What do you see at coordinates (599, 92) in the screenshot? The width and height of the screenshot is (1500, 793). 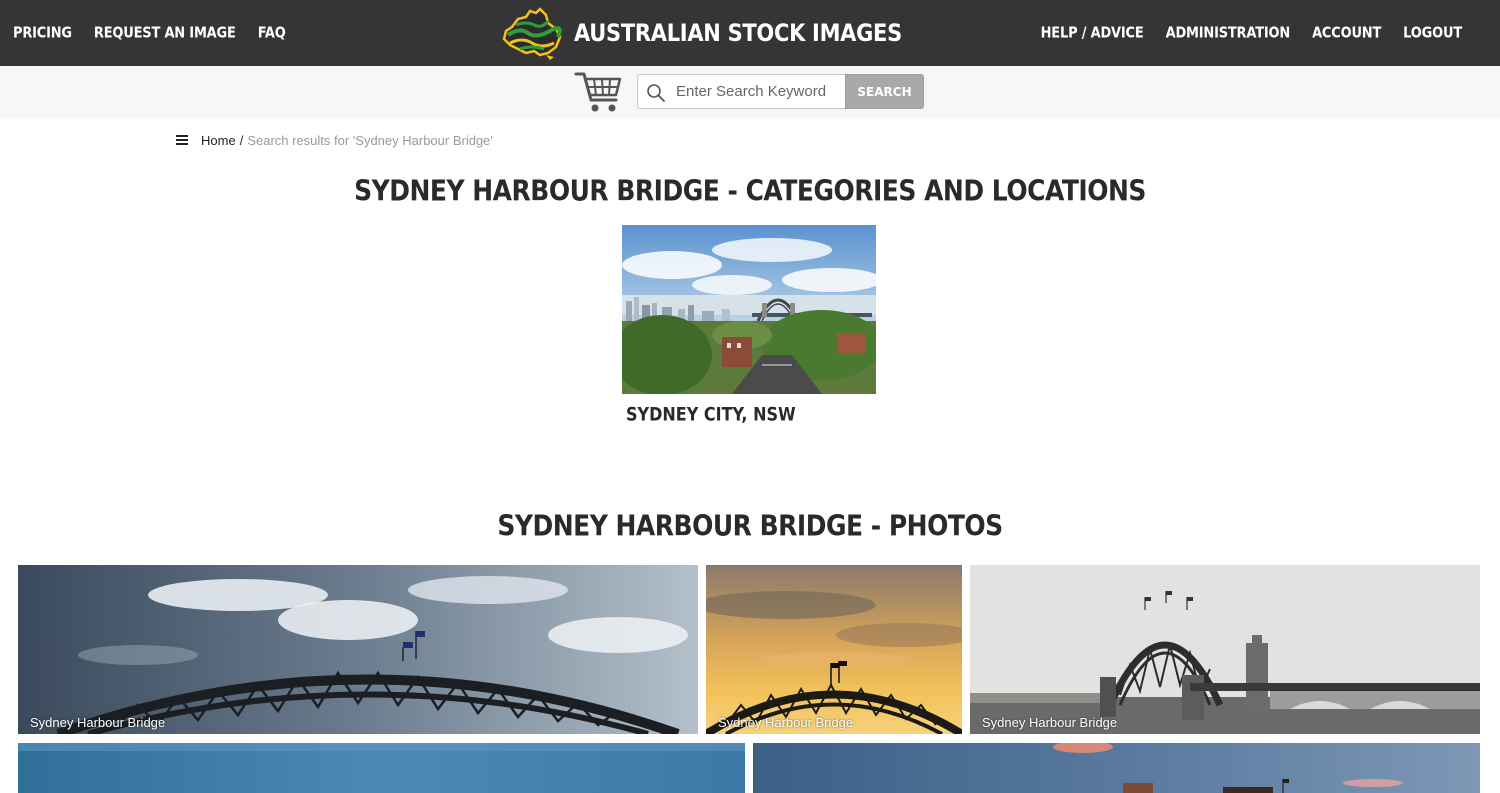 I see `shopping-cart-icon` at bounding box center [599, 92].